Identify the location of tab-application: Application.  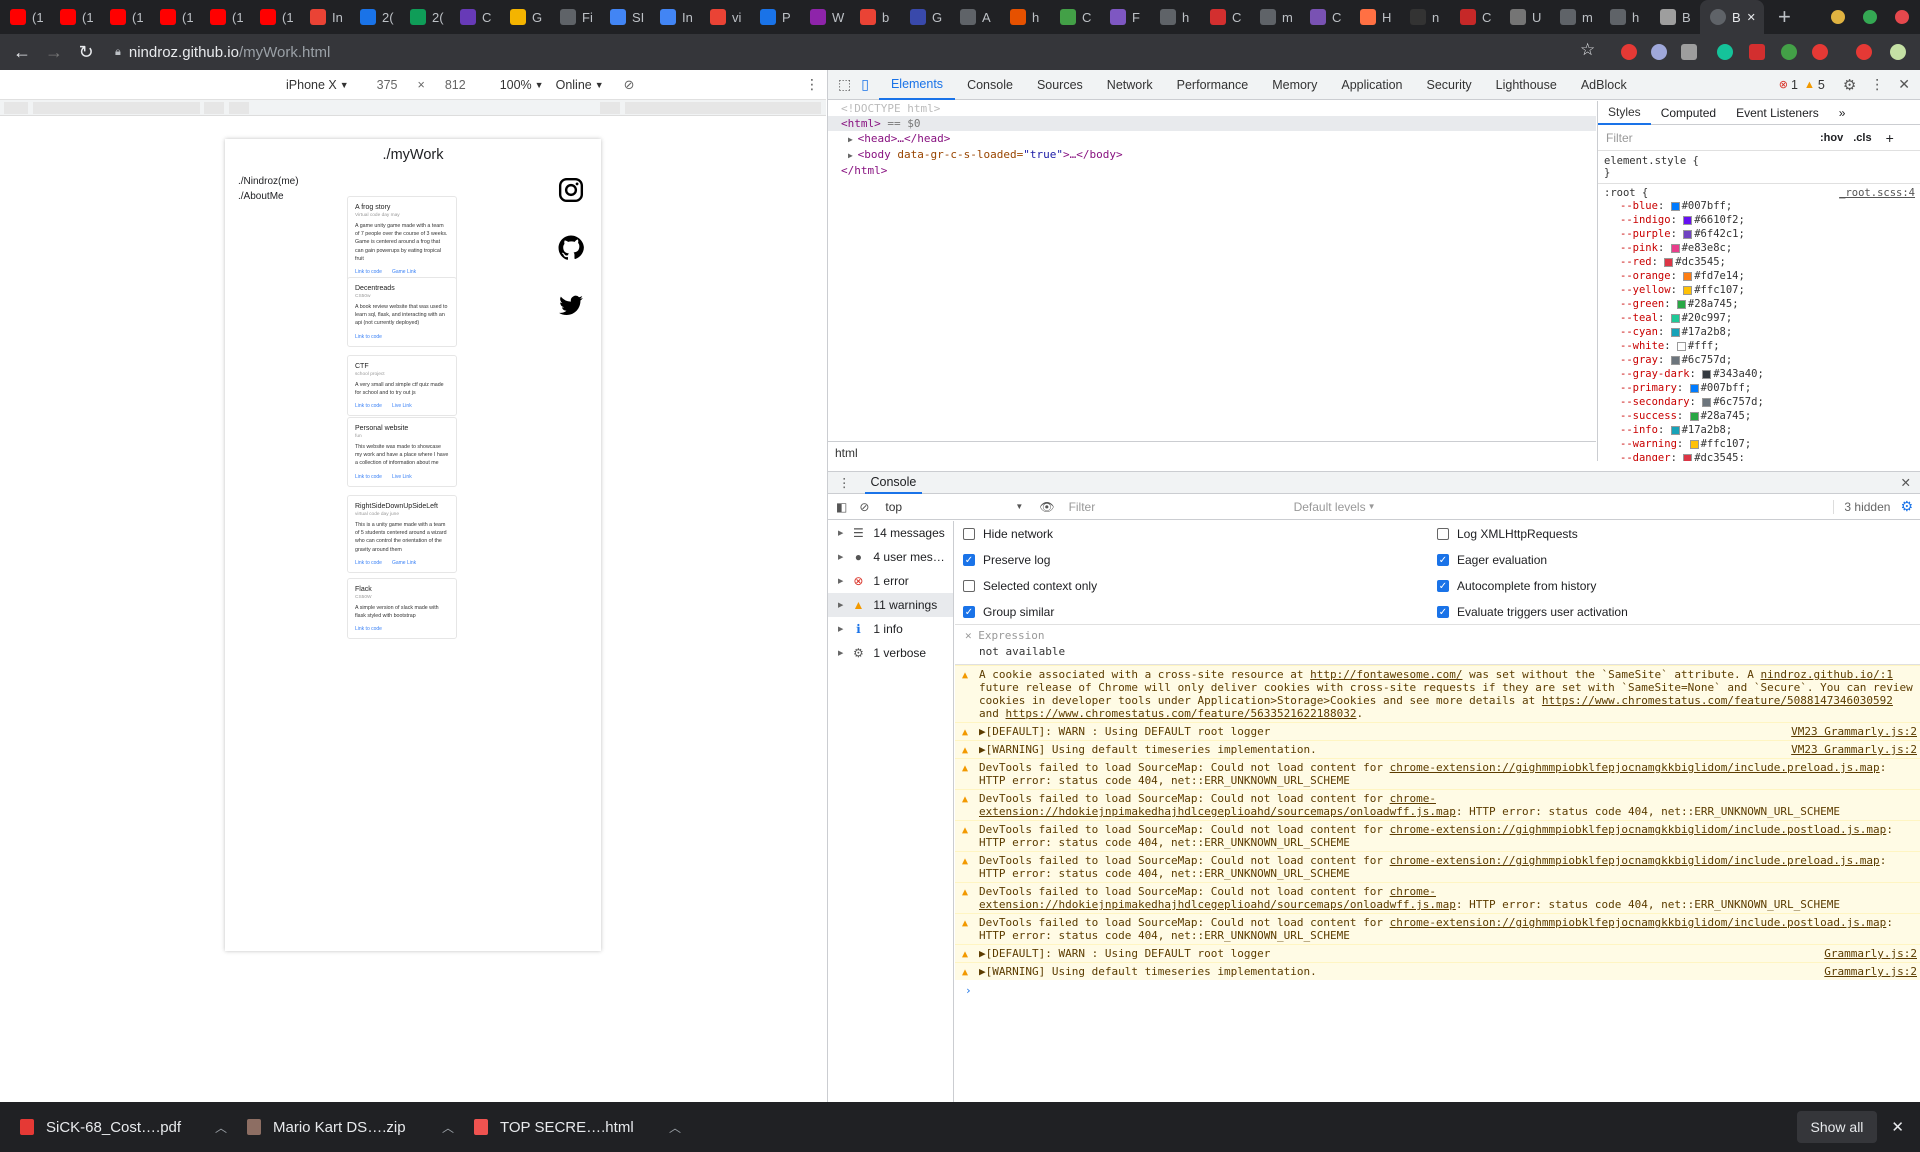
(1371, 85).